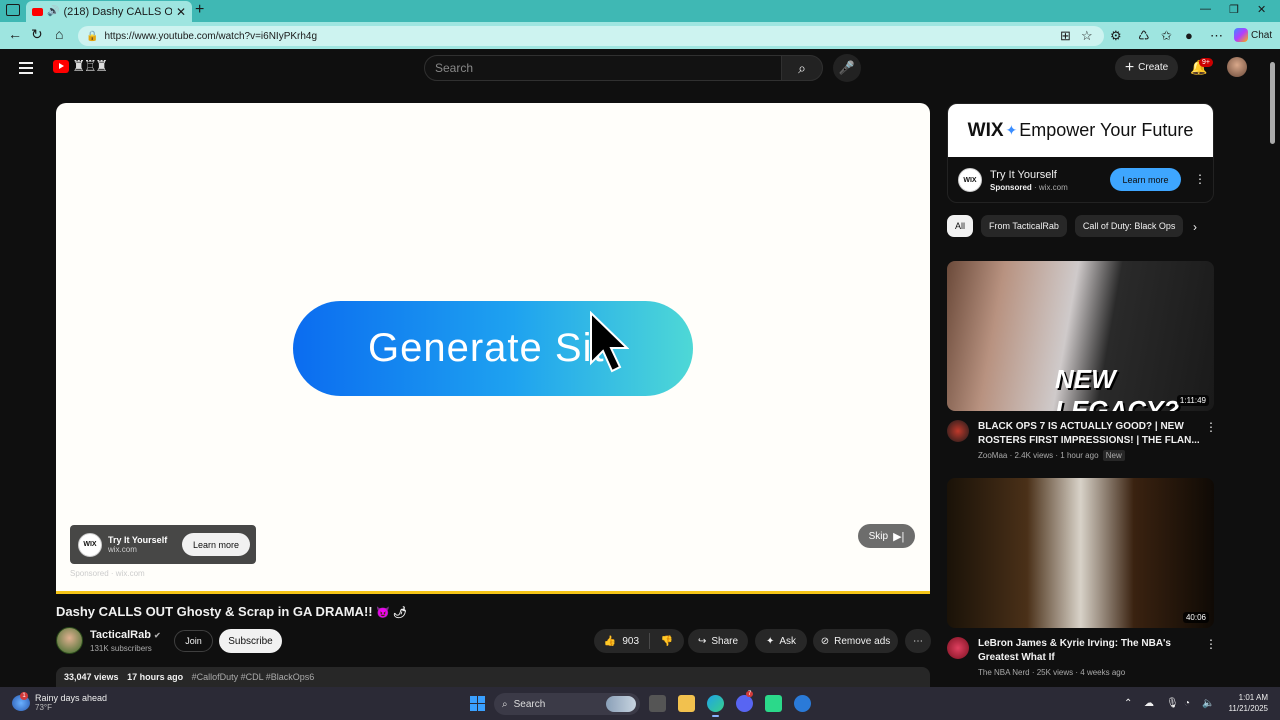 This screenshot has width=1280, height=720. I want to click on search-button: ⌕, so click(802, 68).